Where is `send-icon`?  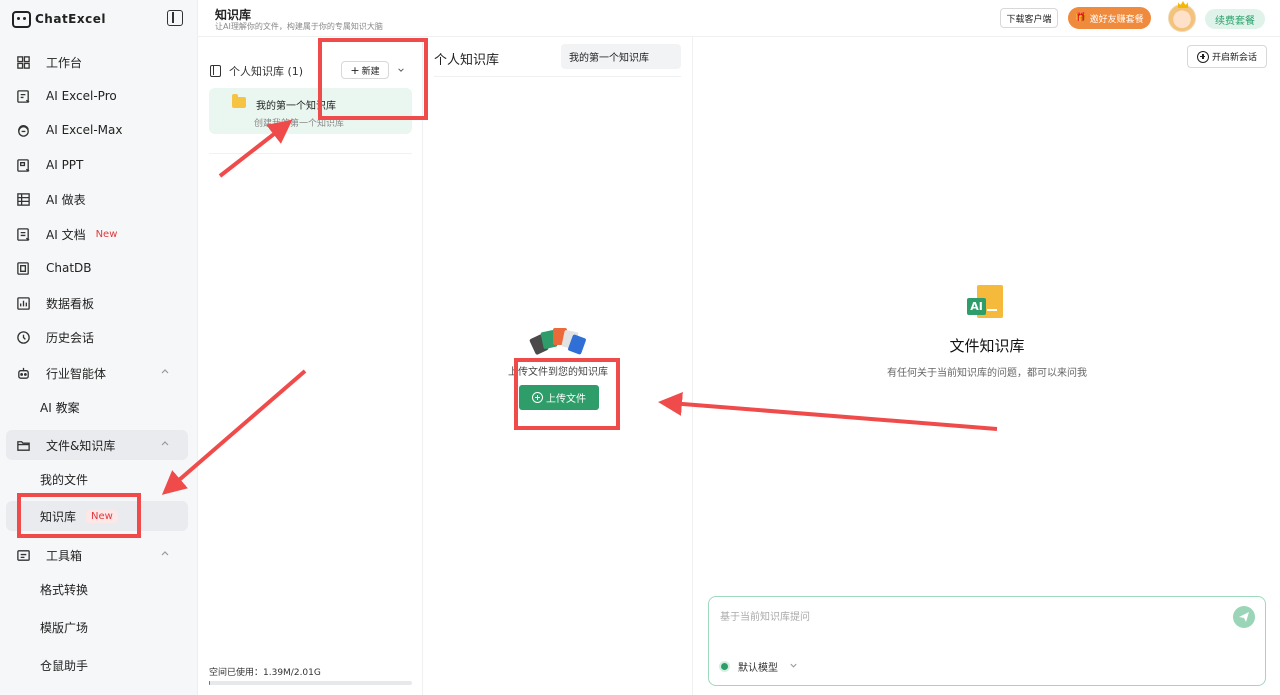 send-icon is located at coordinates (1244, 617).